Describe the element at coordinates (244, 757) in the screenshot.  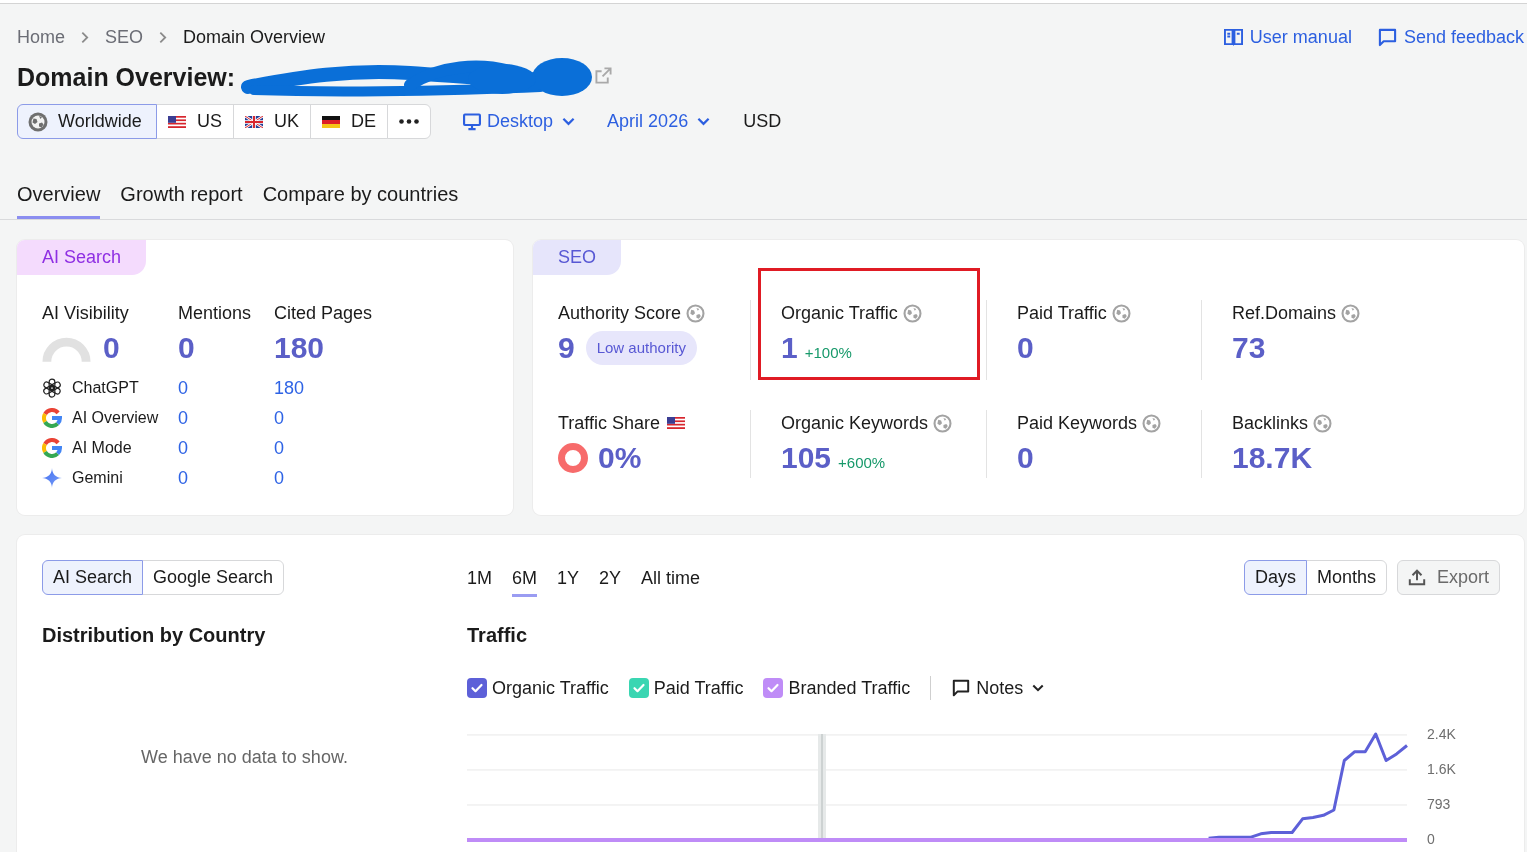
I see `empty-message: We have no data to show.` at that location.